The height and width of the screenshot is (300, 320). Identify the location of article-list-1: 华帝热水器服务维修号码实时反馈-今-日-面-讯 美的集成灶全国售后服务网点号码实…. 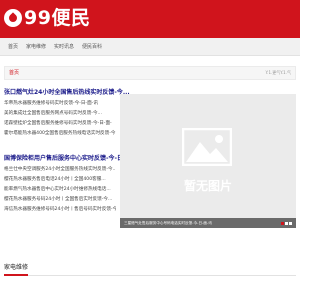
(60, 119).